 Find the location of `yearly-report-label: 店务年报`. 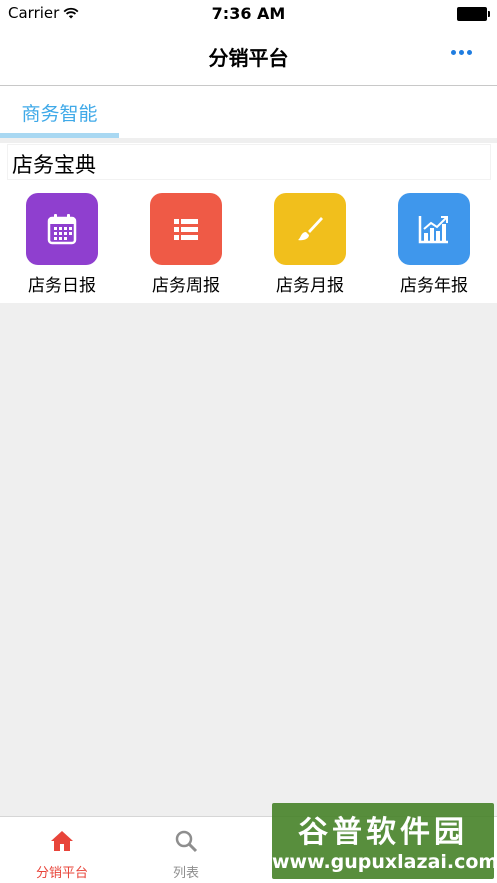

yearly-report-label: 店务年报 is located at coordinates (434, 286).